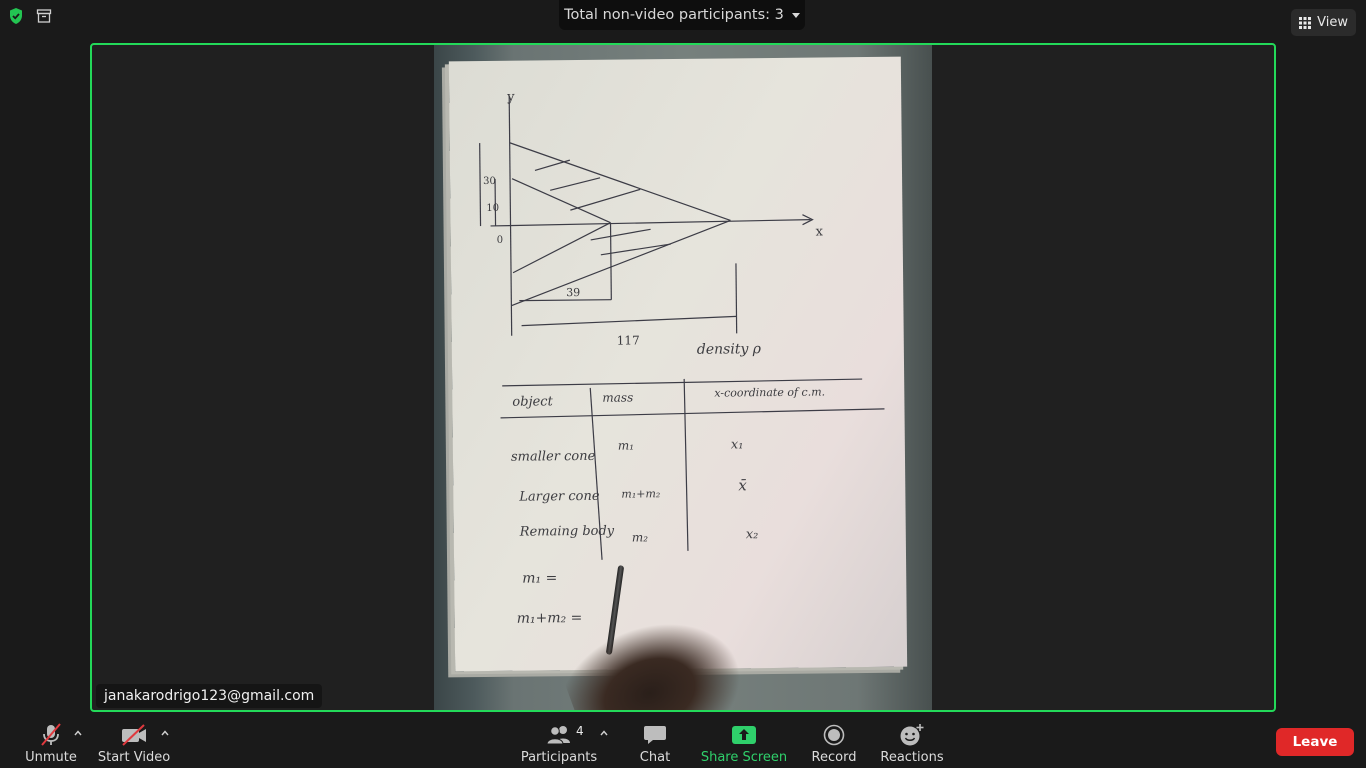 The image size is (1366, 768). I want to click on table-header-mass: mass, so click(617, 397).